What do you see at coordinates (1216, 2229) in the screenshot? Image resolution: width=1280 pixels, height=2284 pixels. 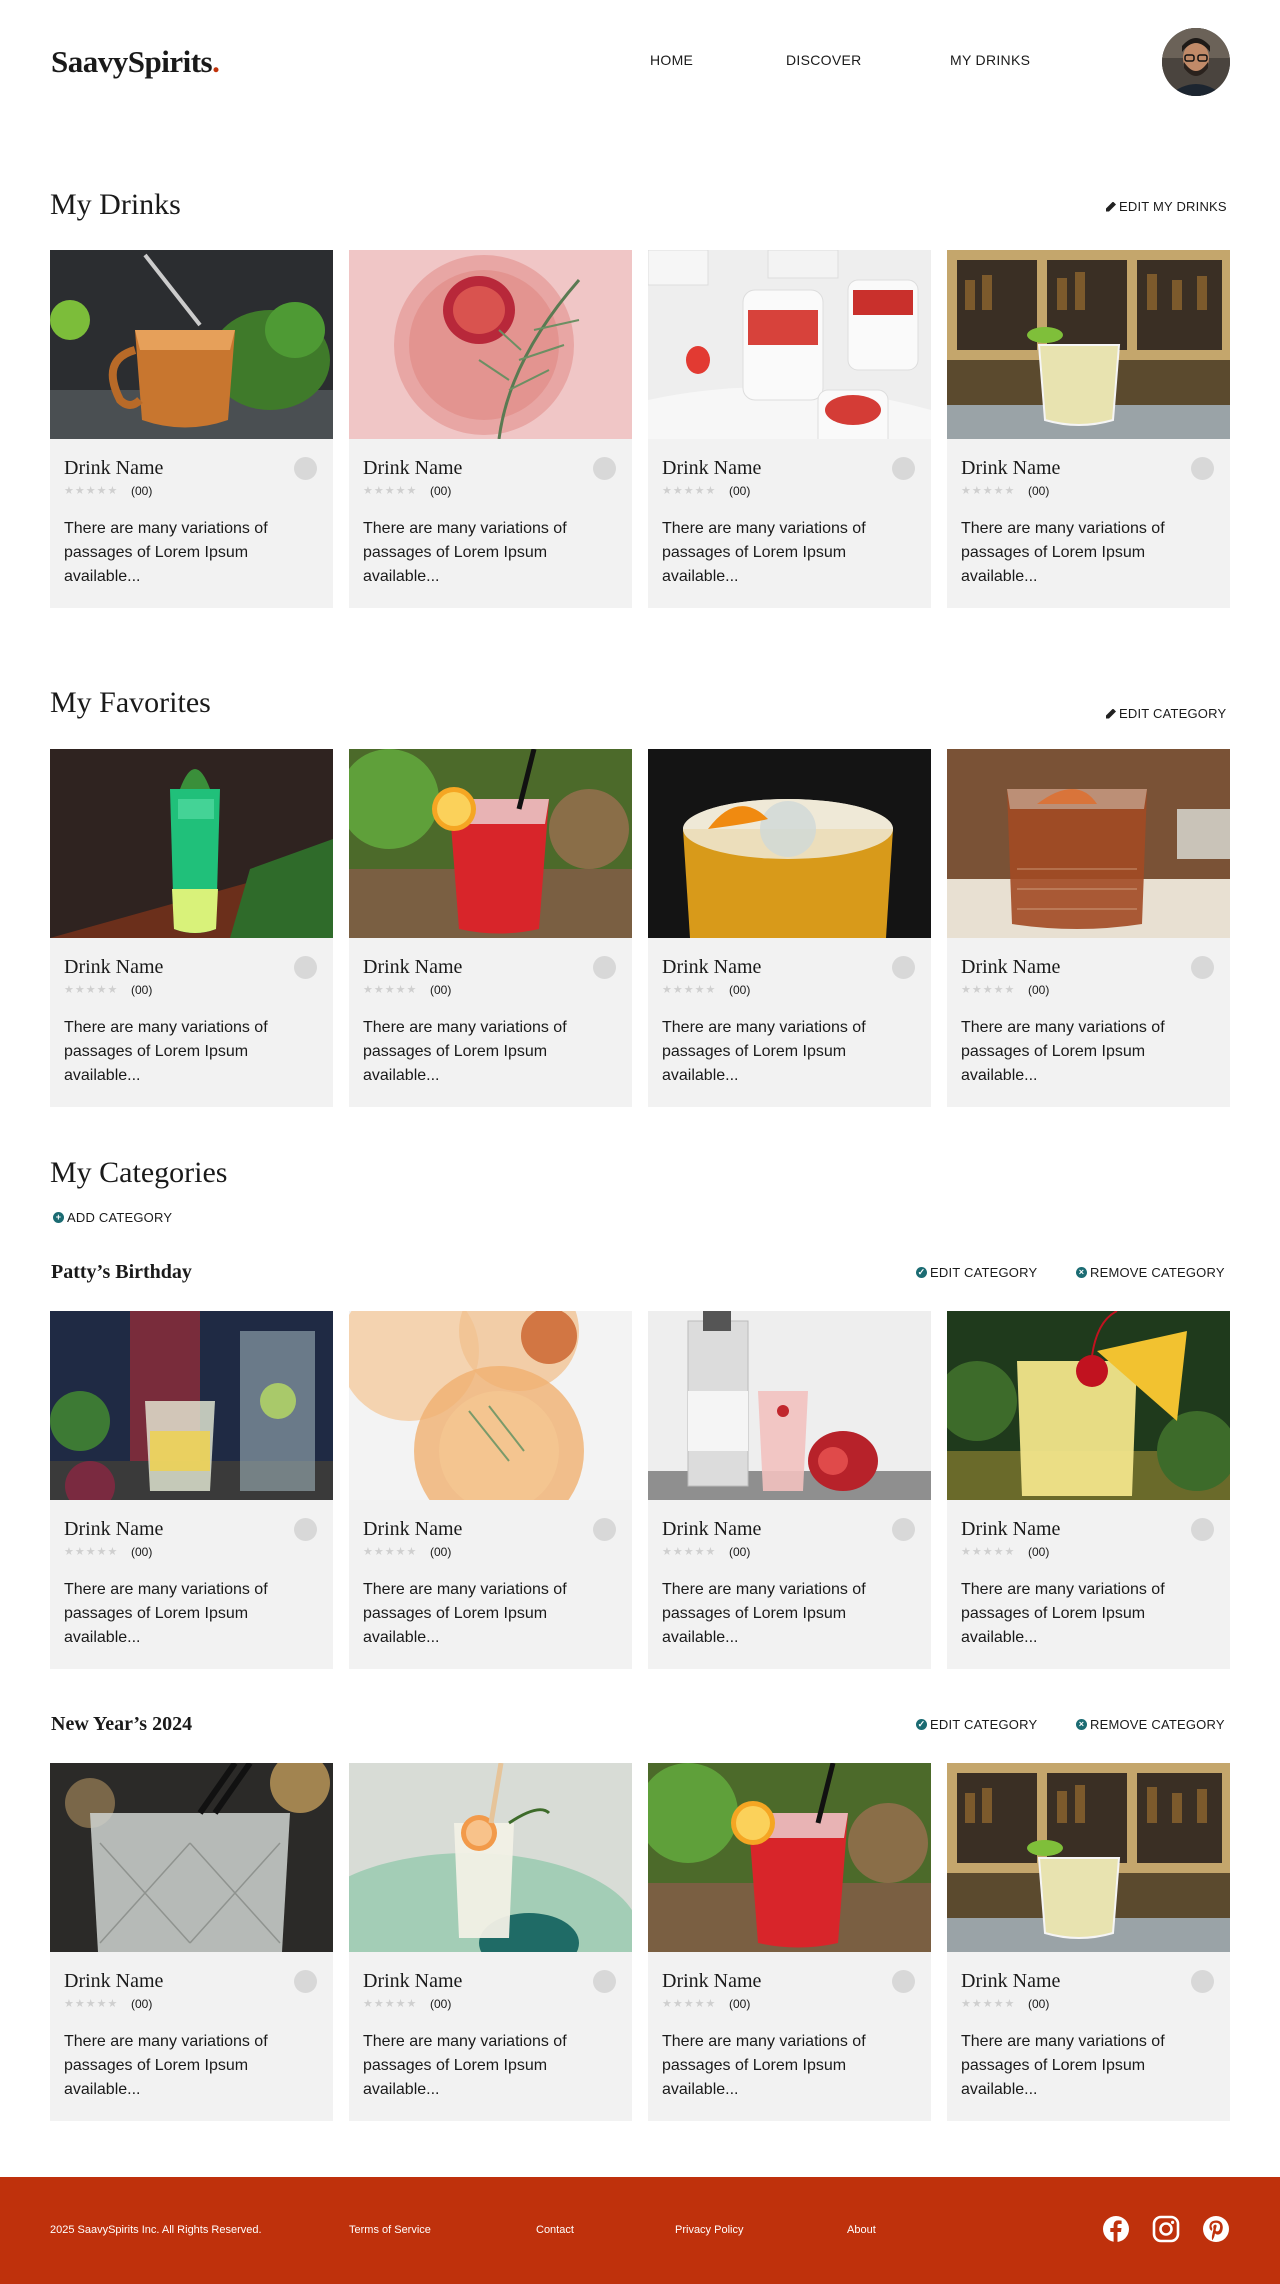 I see `pinterest-icon` at bounding box center [1216, 2229].